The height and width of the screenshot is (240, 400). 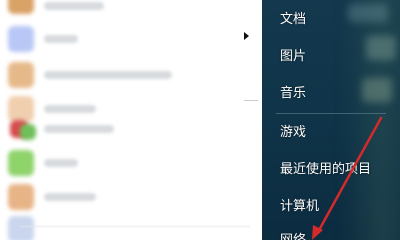 I want to click on menu-item-recent-items: 最近使用的项目, so click(x=325, y=170).